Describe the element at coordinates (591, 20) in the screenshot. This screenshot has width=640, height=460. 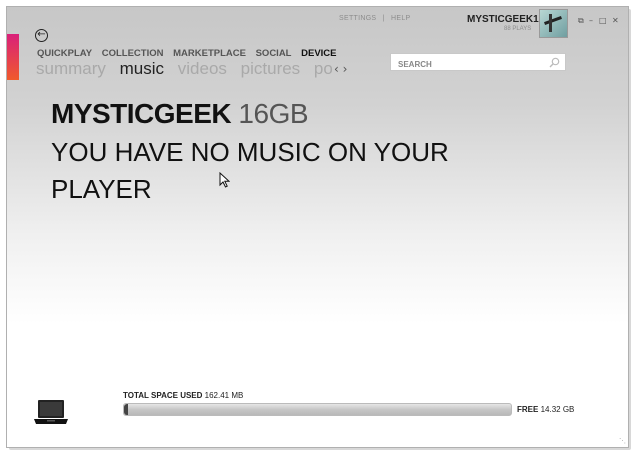
I see `minimize-icon: –` at that location.